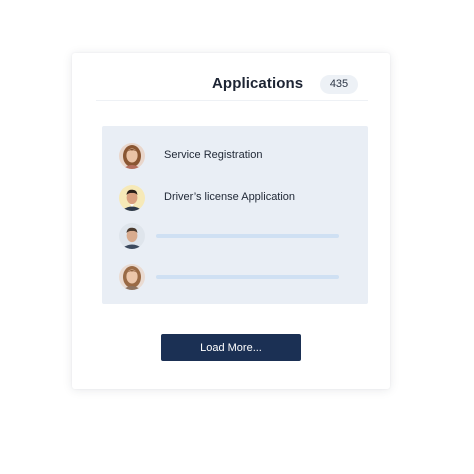  I want to click on list-item: Service Registration, so click(235, 156).